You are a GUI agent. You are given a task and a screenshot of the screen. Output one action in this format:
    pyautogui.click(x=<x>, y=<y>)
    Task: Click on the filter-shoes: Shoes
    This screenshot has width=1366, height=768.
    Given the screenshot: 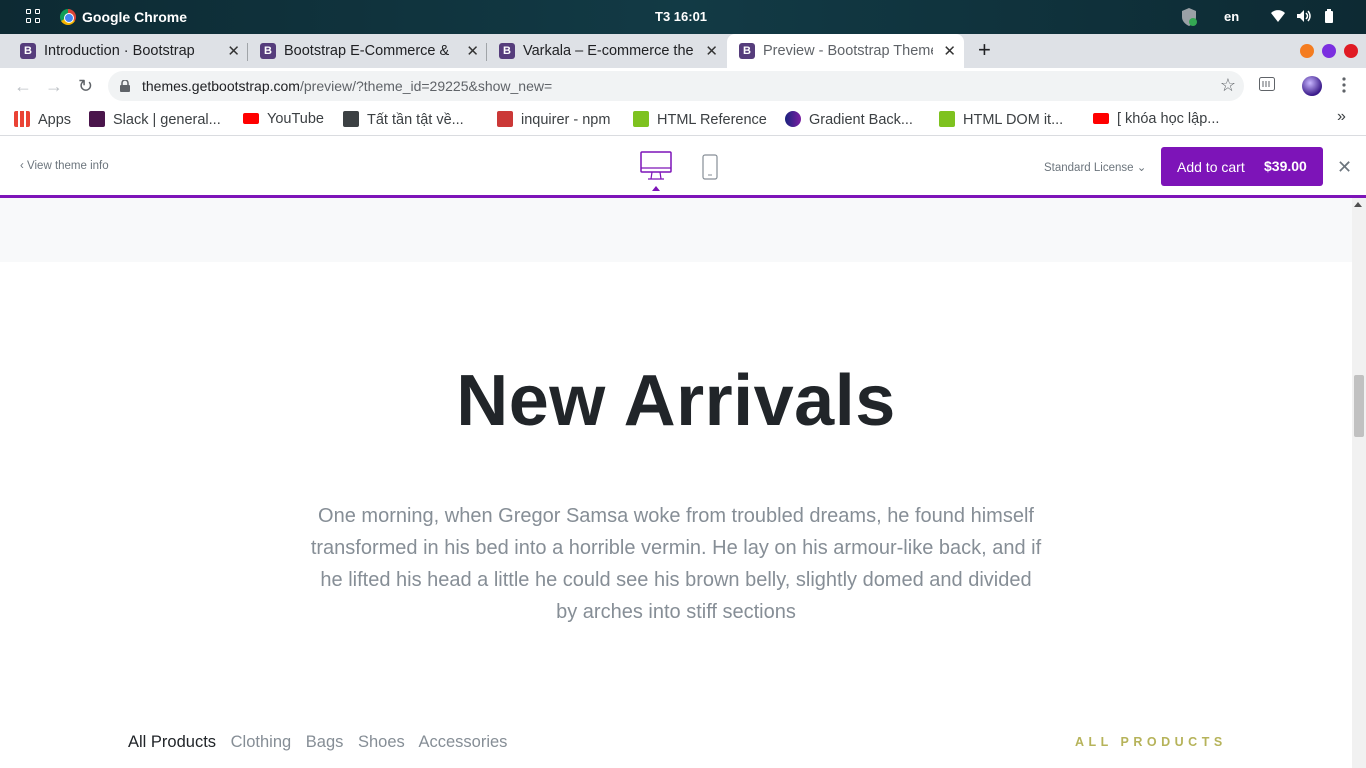 What is the action you would take?
    pyautogui.click(x=381, y=742)
    